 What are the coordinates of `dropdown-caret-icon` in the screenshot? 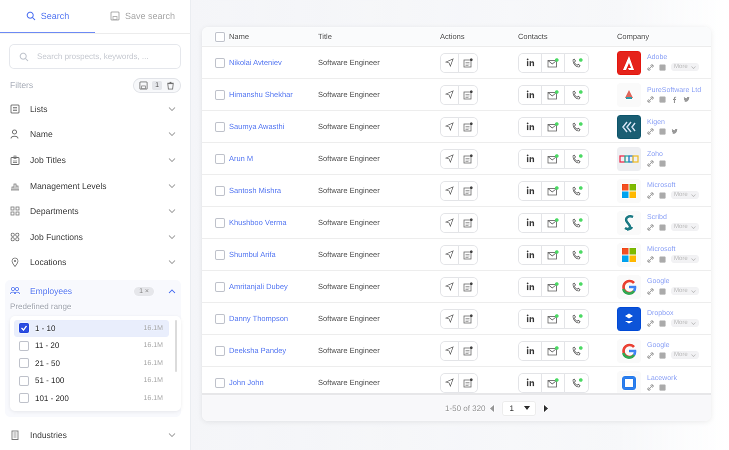 It's located at (527, 408).